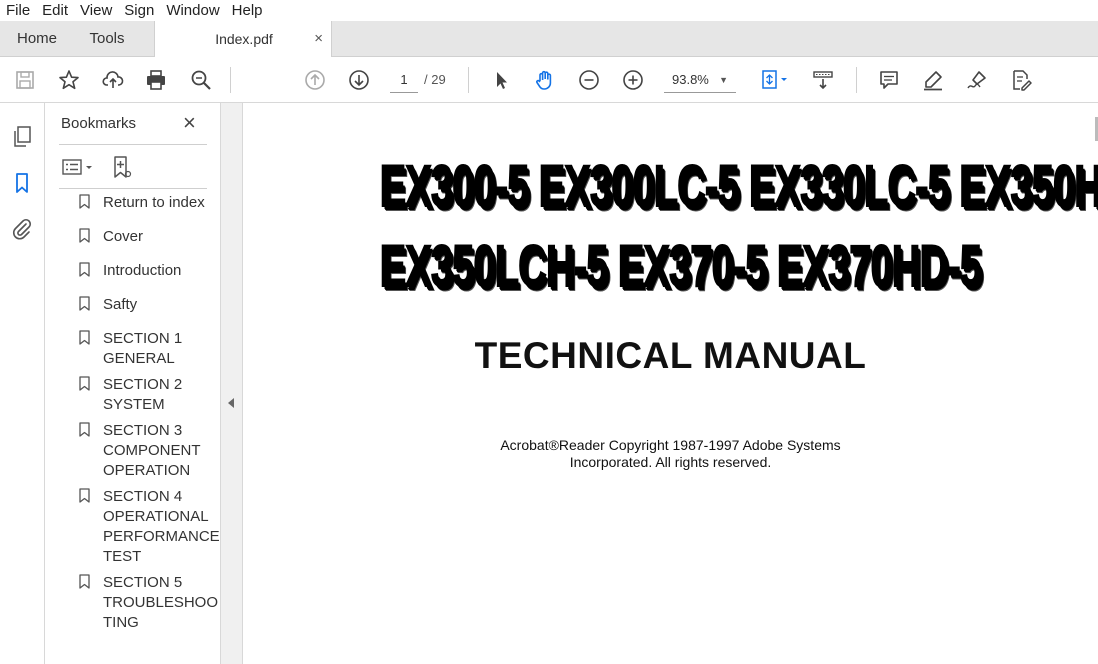 This screenshot has height=664, width=1098. I want to click on menu-file: File, so click(18, 10).